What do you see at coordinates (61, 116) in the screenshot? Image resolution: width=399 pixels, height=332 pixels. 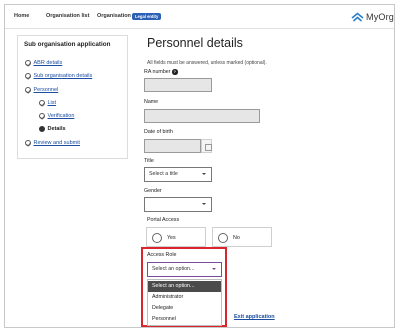 I see `sidebar-item-label: Verification` at bounding box center [61, 116].